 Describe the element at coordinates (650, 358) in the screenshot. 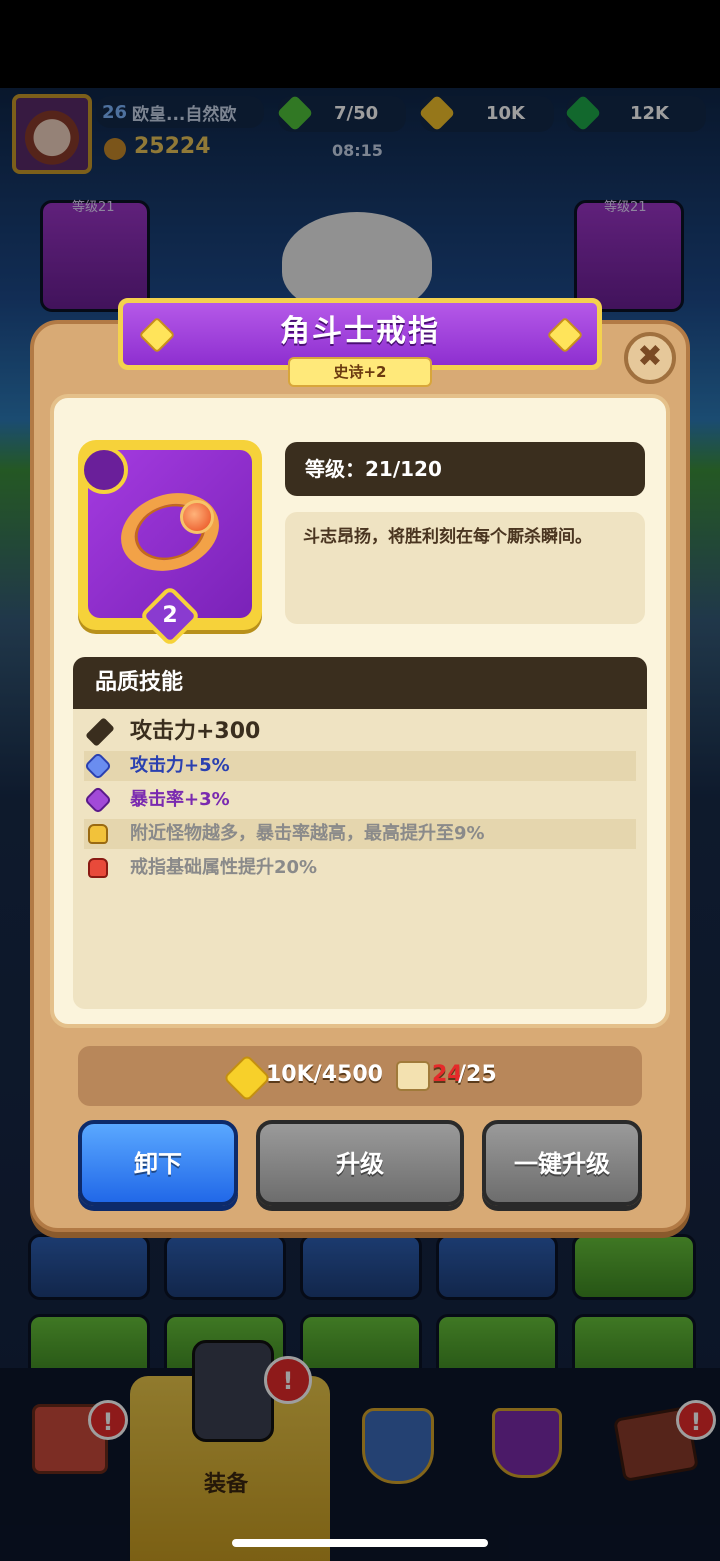

I see `close-button: ✖` at that location.